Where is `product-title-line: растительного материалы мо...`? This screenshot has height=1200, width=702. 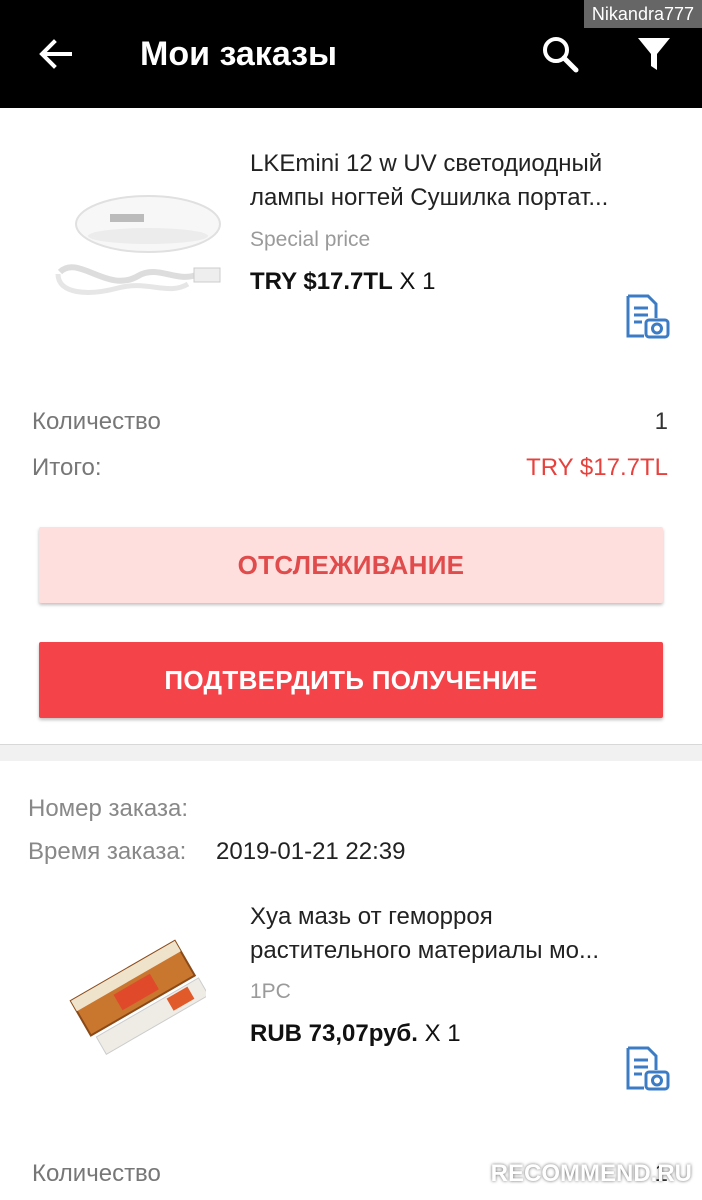 product-title-line: растительного материалы мо... is located at coordinates (460, 951).